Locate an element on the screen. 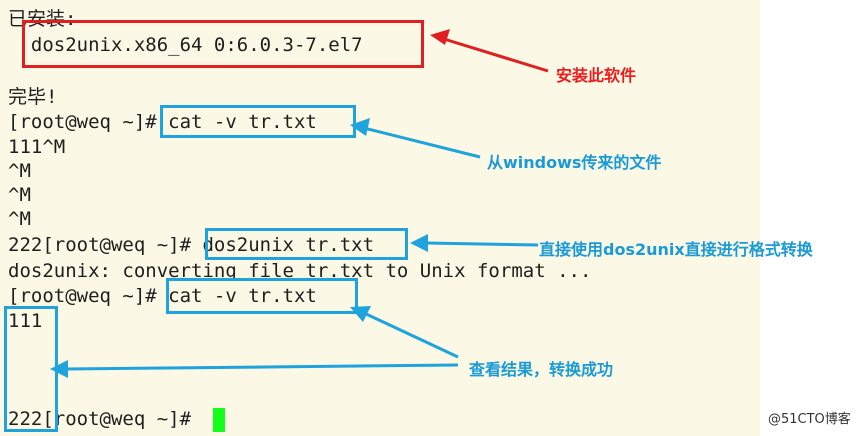 This screenshot has height=436, width=866. annotation-install: 安装此软件 is located at coordinates (596, 75).